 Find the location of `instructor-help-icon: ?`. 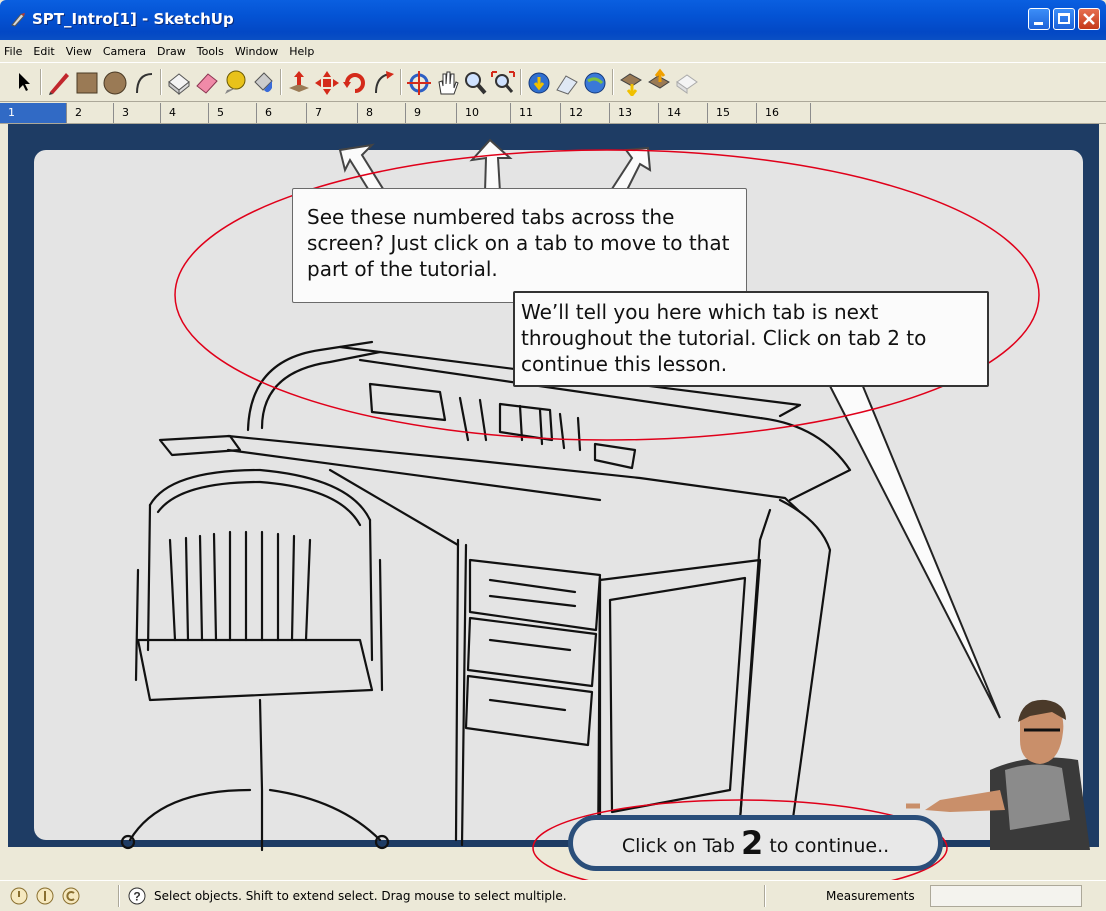

instructor-help-icon: ? is located at coordinates (137, 896).